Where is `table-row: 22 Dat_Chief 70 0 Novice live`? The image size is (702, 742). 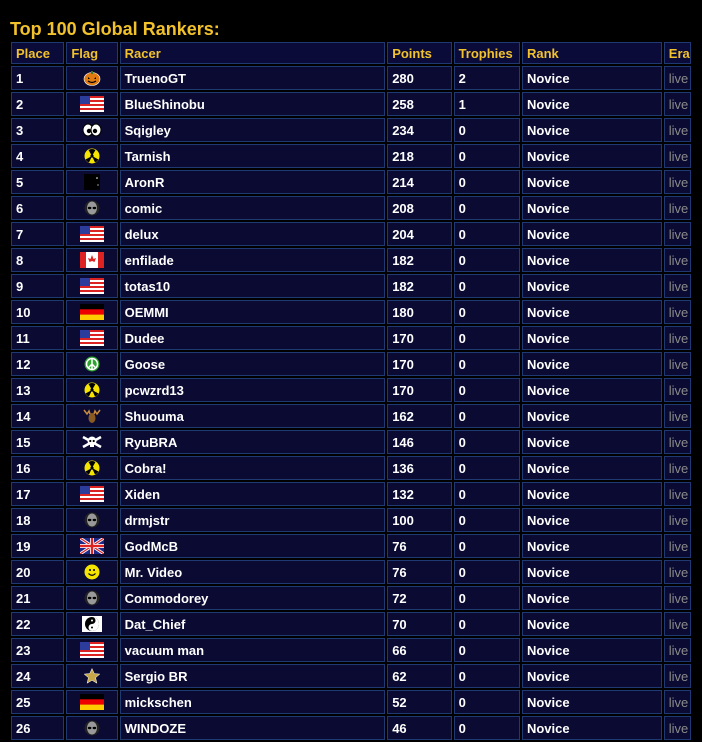
table-row: 22 Dat_Chief 70 0 Novice live is located at coordinates (351, 624).